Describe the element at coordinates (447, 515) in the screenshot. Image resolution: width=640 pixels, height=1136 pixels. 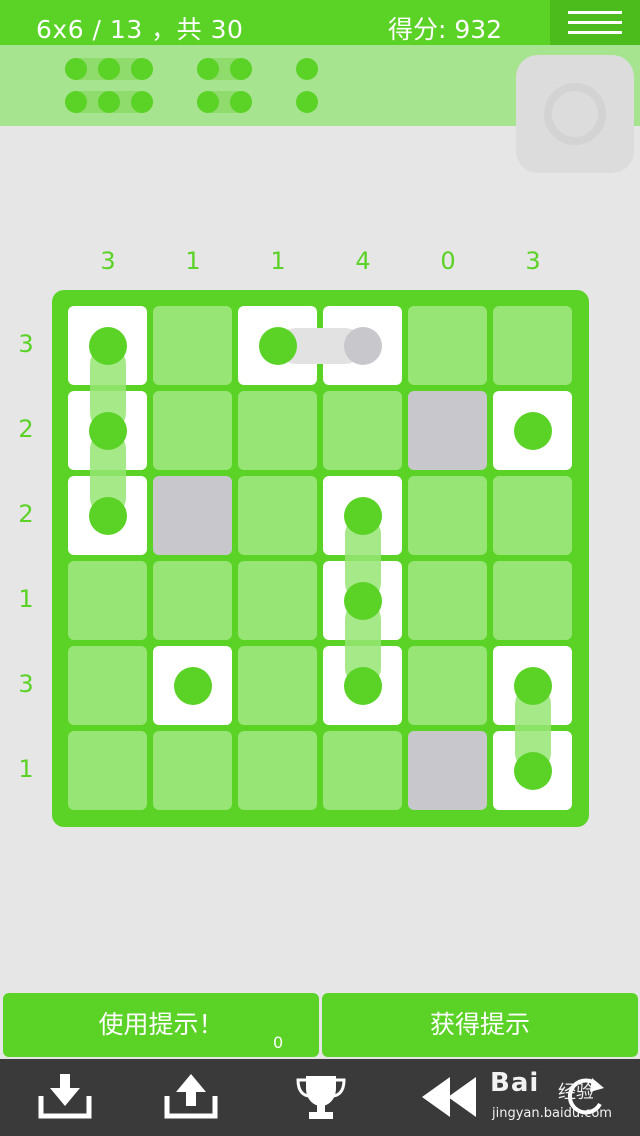
I see `board-cell-r3-c5` at that location.